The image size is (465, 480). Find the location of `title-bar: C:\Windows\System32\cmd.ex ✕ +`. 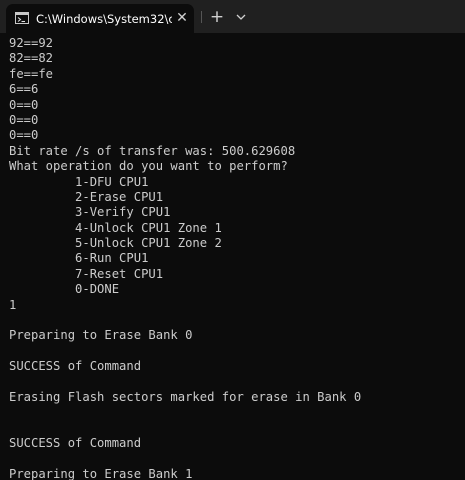

title-bar: C:\Windows\System32\cmd.ex ✕ + is located at coordinates (232, 16).